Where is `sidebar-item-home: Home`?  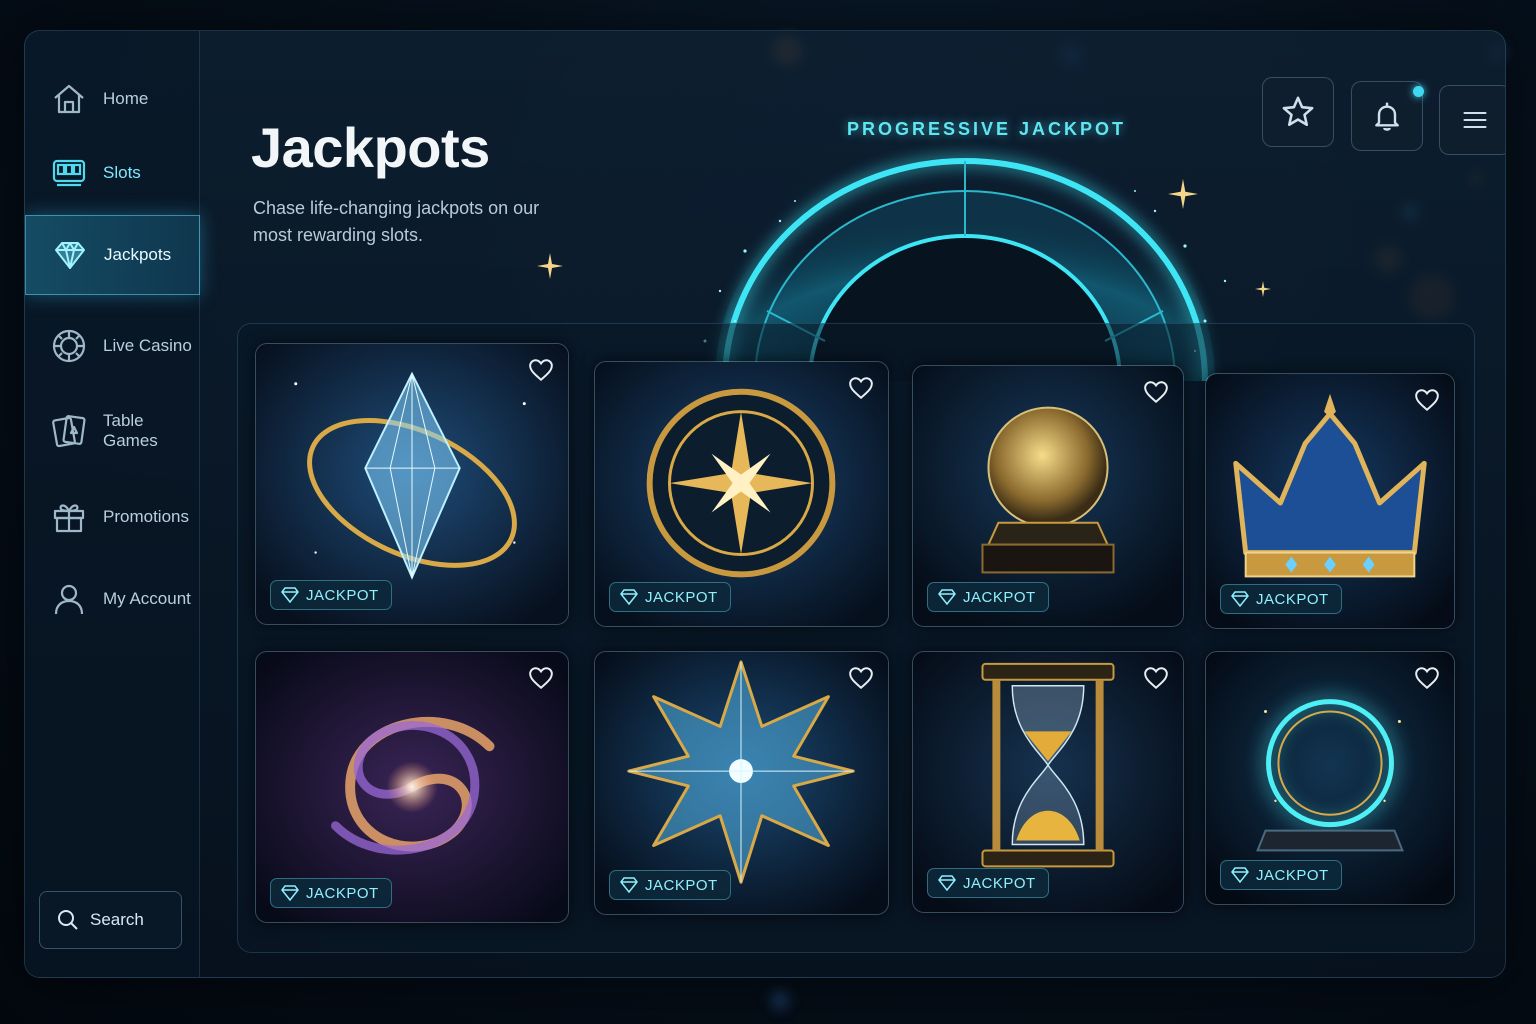 sidebar-item-home: Home is located at coordinates (112, 99).